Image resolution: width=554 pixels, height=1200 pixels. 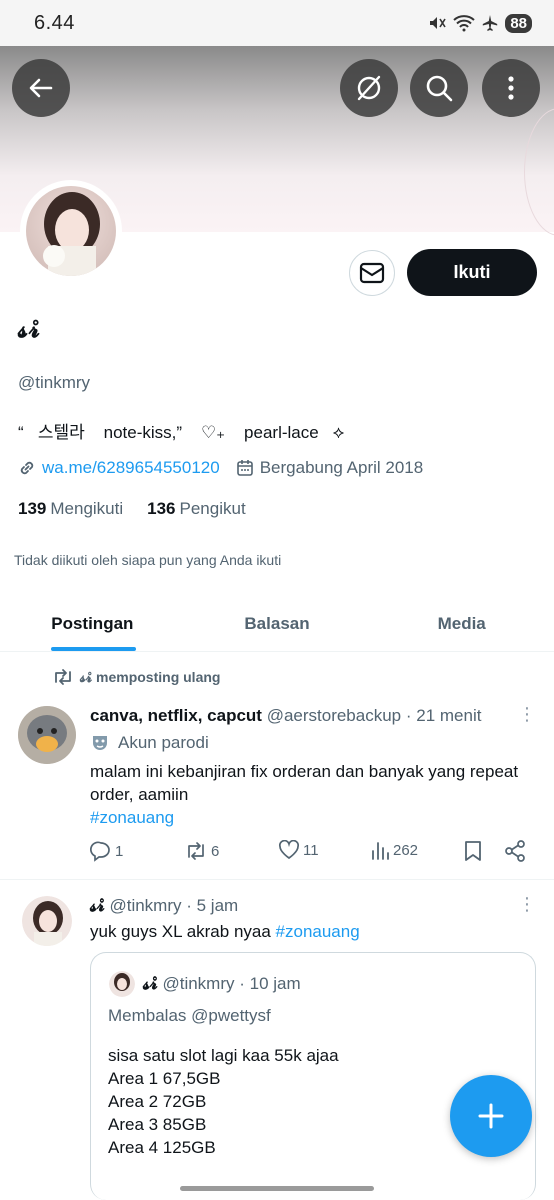 I want to click on post-author-handle: @aerstorebackup, so click(x=334, y=715).